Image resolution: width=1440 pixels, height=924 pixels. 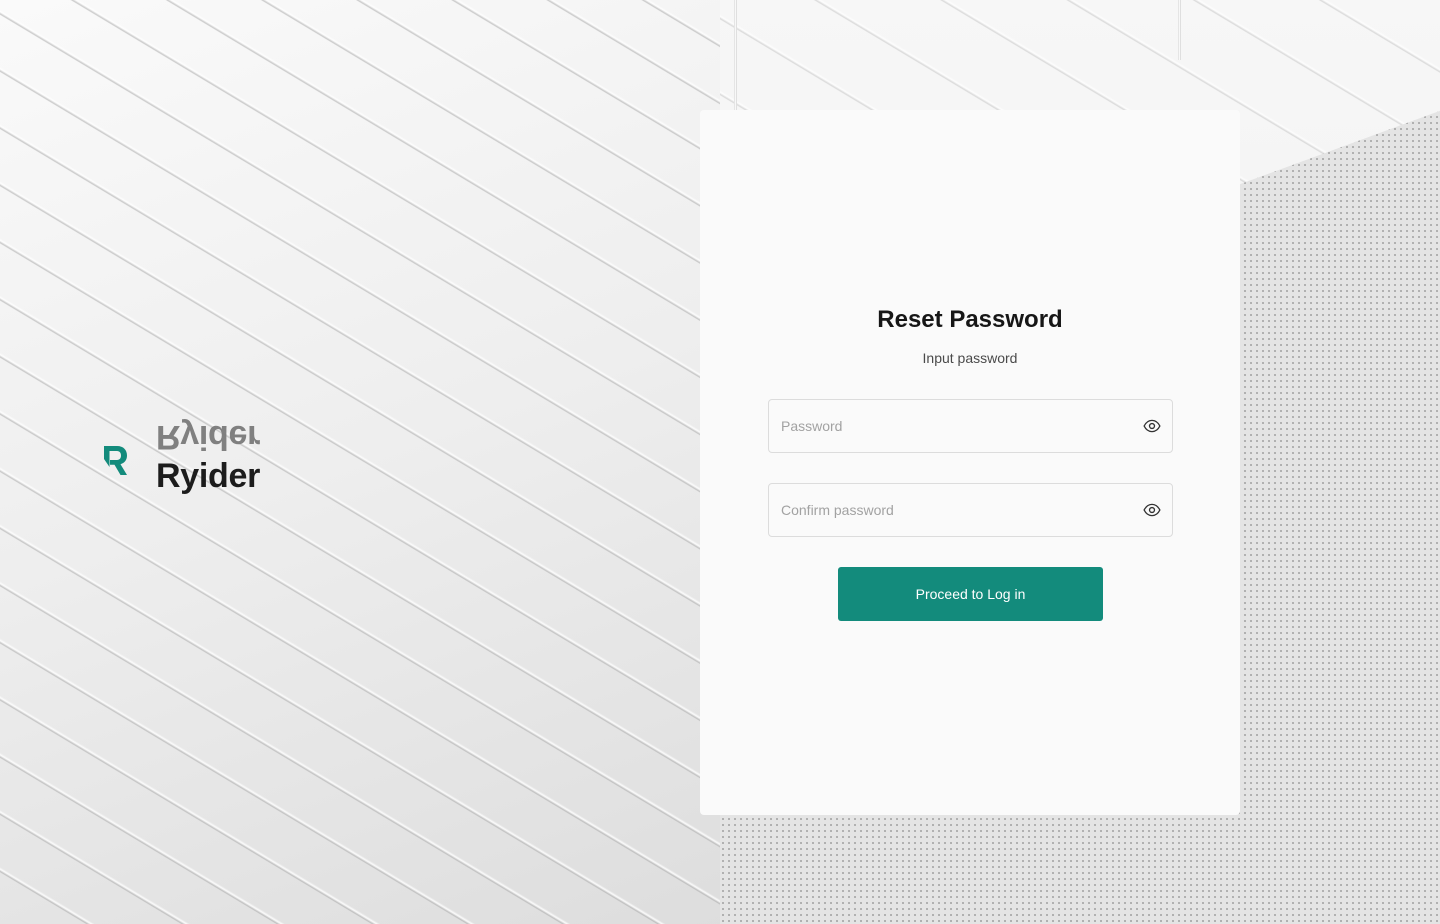 I want to click on brand-name-reflection: Ryider, so click(x=208, y=437).